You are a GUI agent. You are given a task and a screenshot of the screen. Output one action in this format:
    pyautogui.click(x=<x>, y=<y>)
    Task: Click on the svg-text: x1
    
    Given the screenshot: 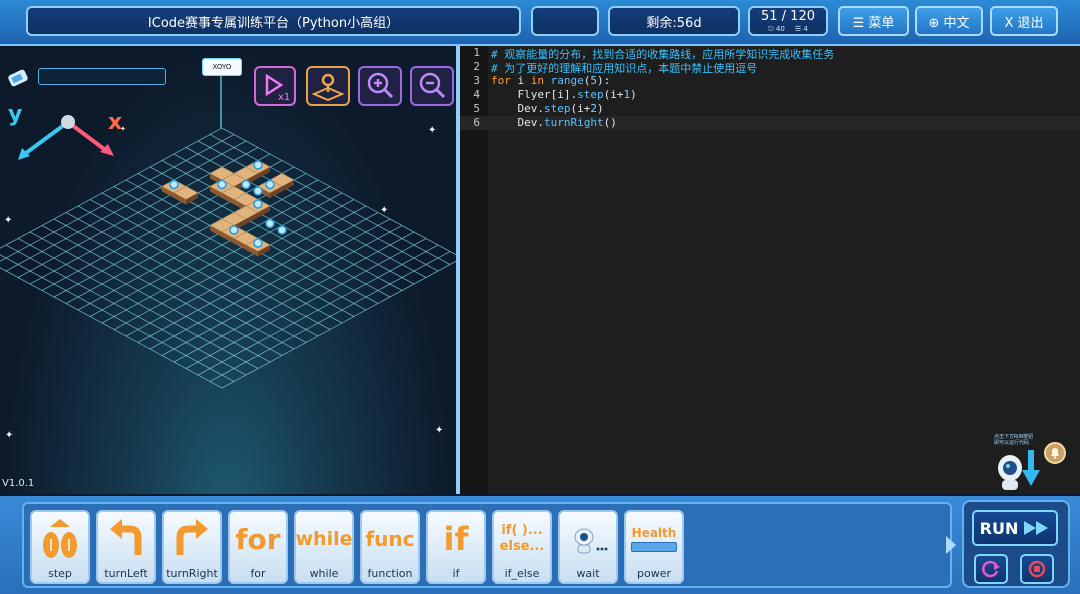 What is the action you would take?
    pyautogui.click(x=284, y=97)
    